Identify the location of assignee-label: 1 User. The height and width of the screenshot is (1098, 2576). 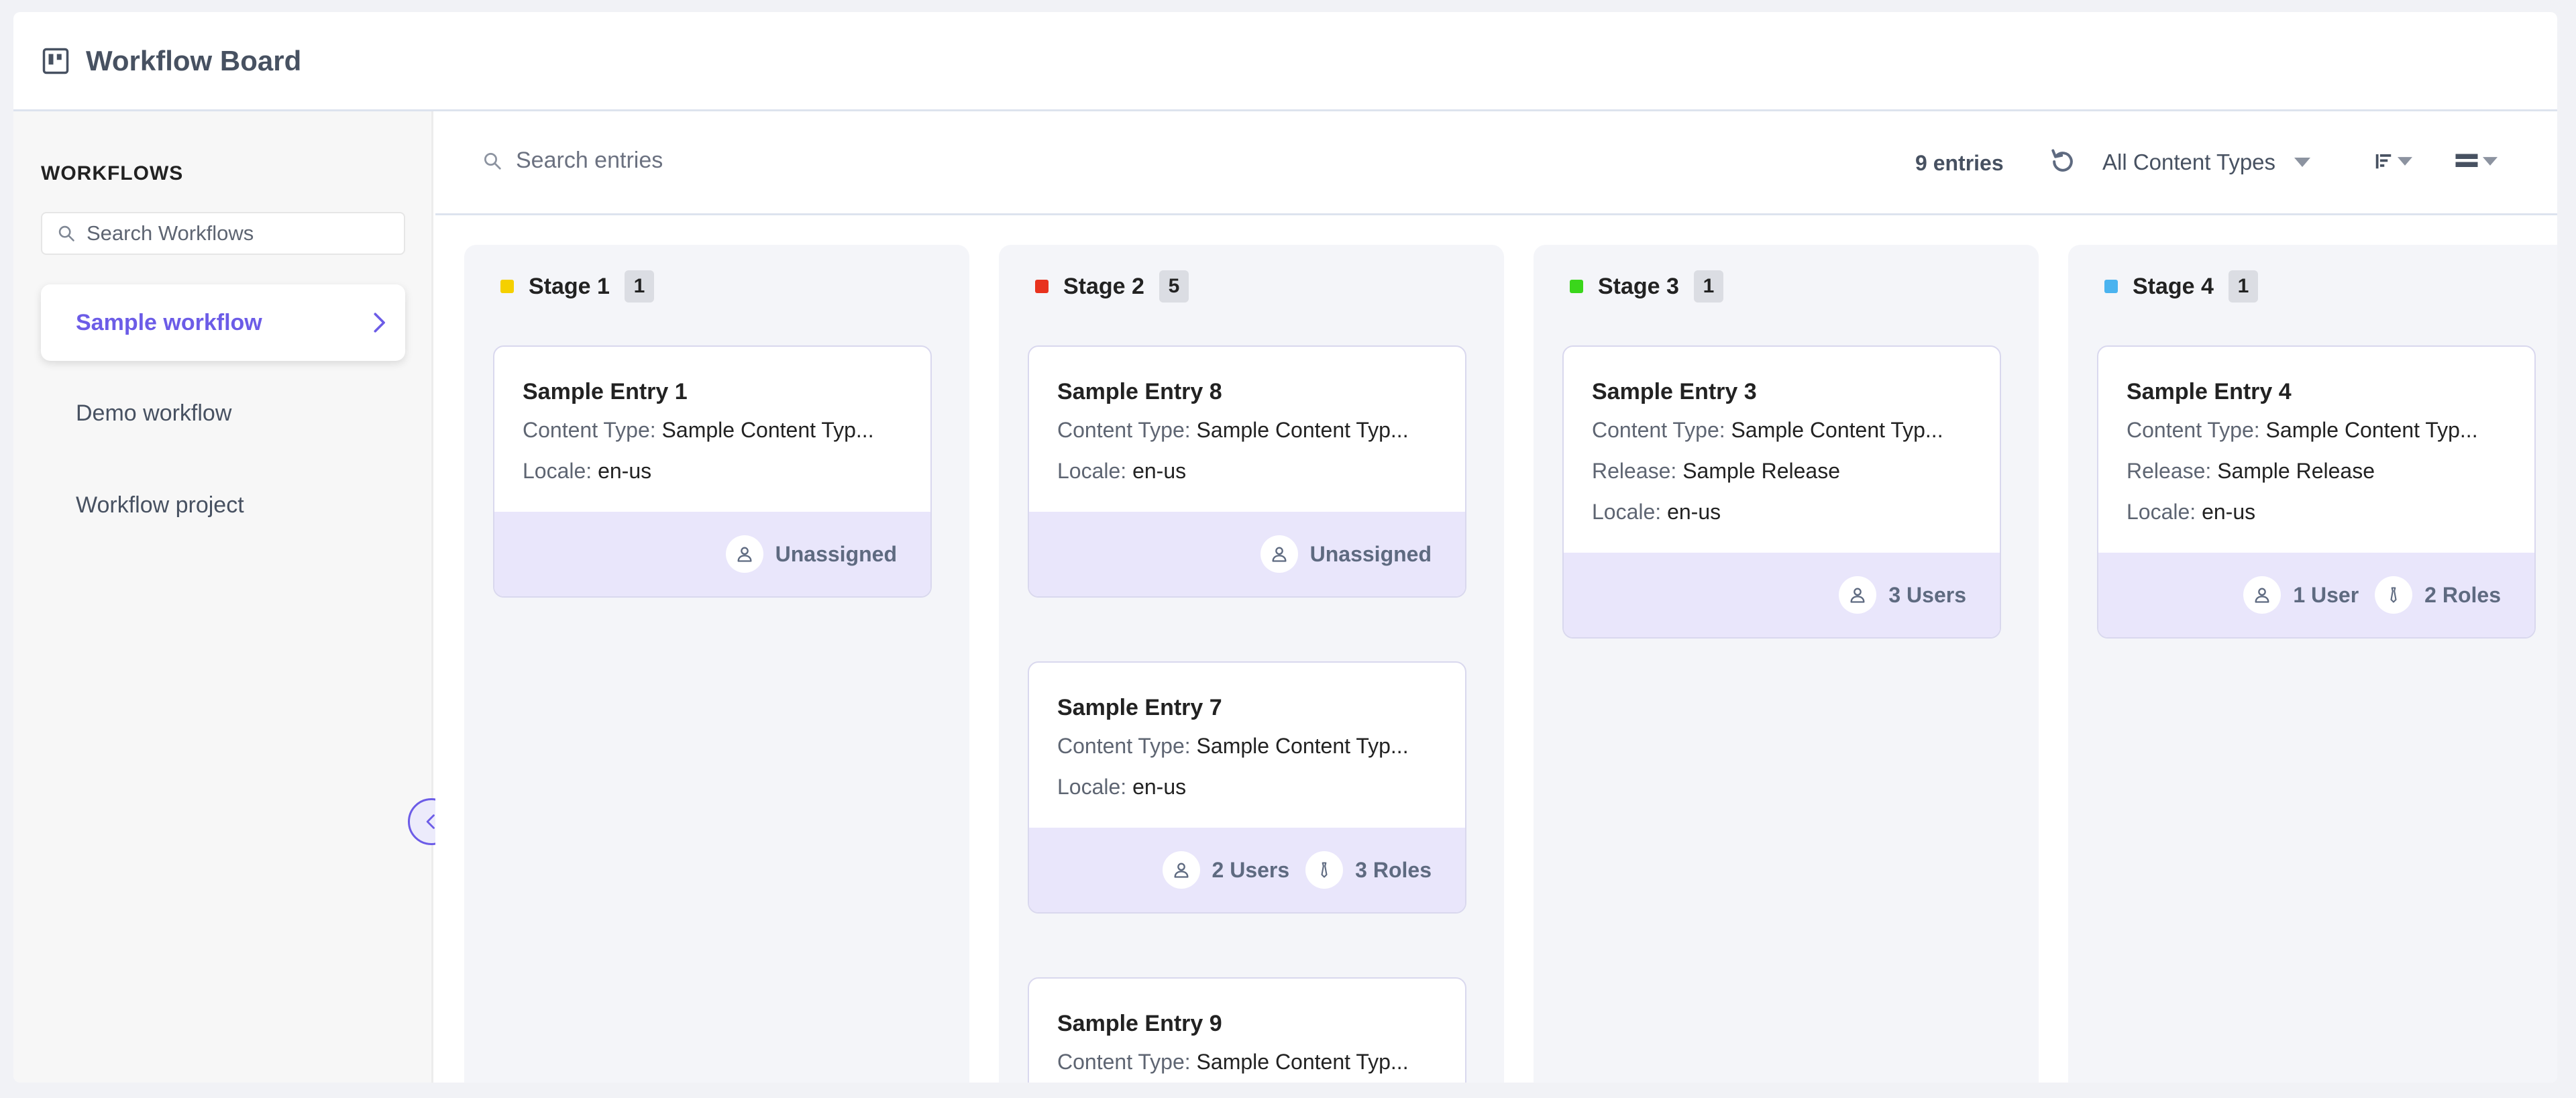
(2326, 594).